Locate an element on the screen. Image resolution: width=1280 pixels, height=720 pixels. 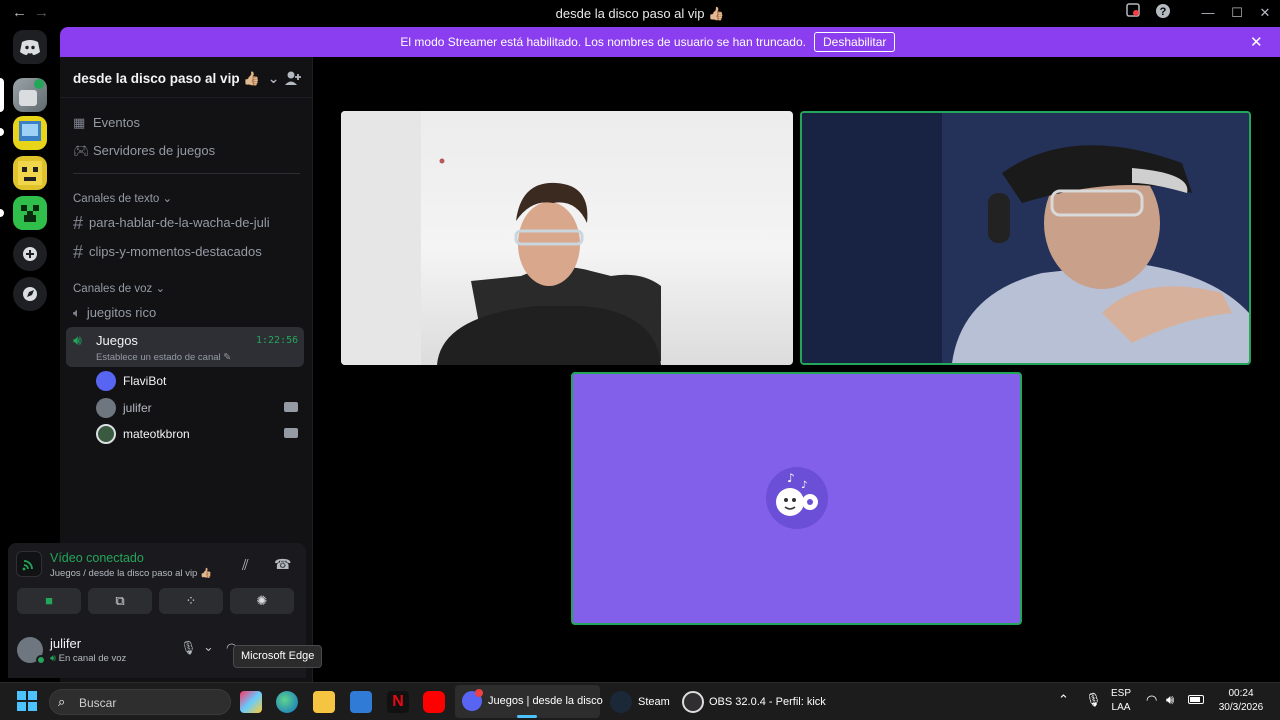
text-channel: # clips-y-momentos-destacados is located at coordinates (167, 252).